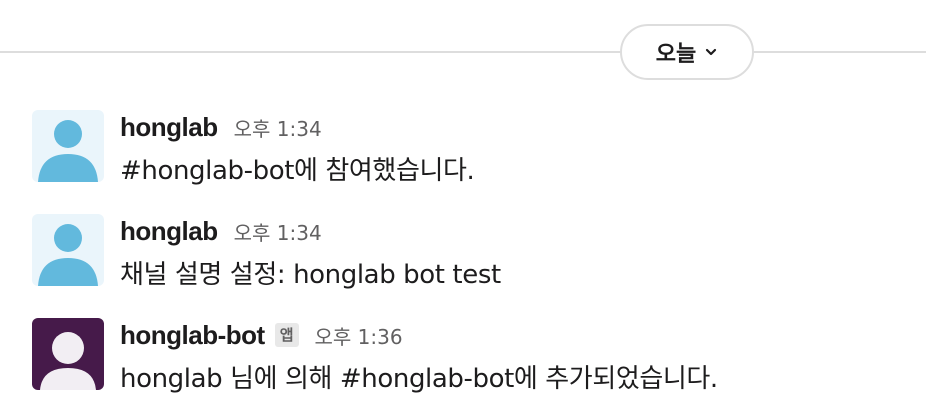  Describe the element at coordinates (68, 354) in the screenshot. I see `bot-avatar-icon` at that location.